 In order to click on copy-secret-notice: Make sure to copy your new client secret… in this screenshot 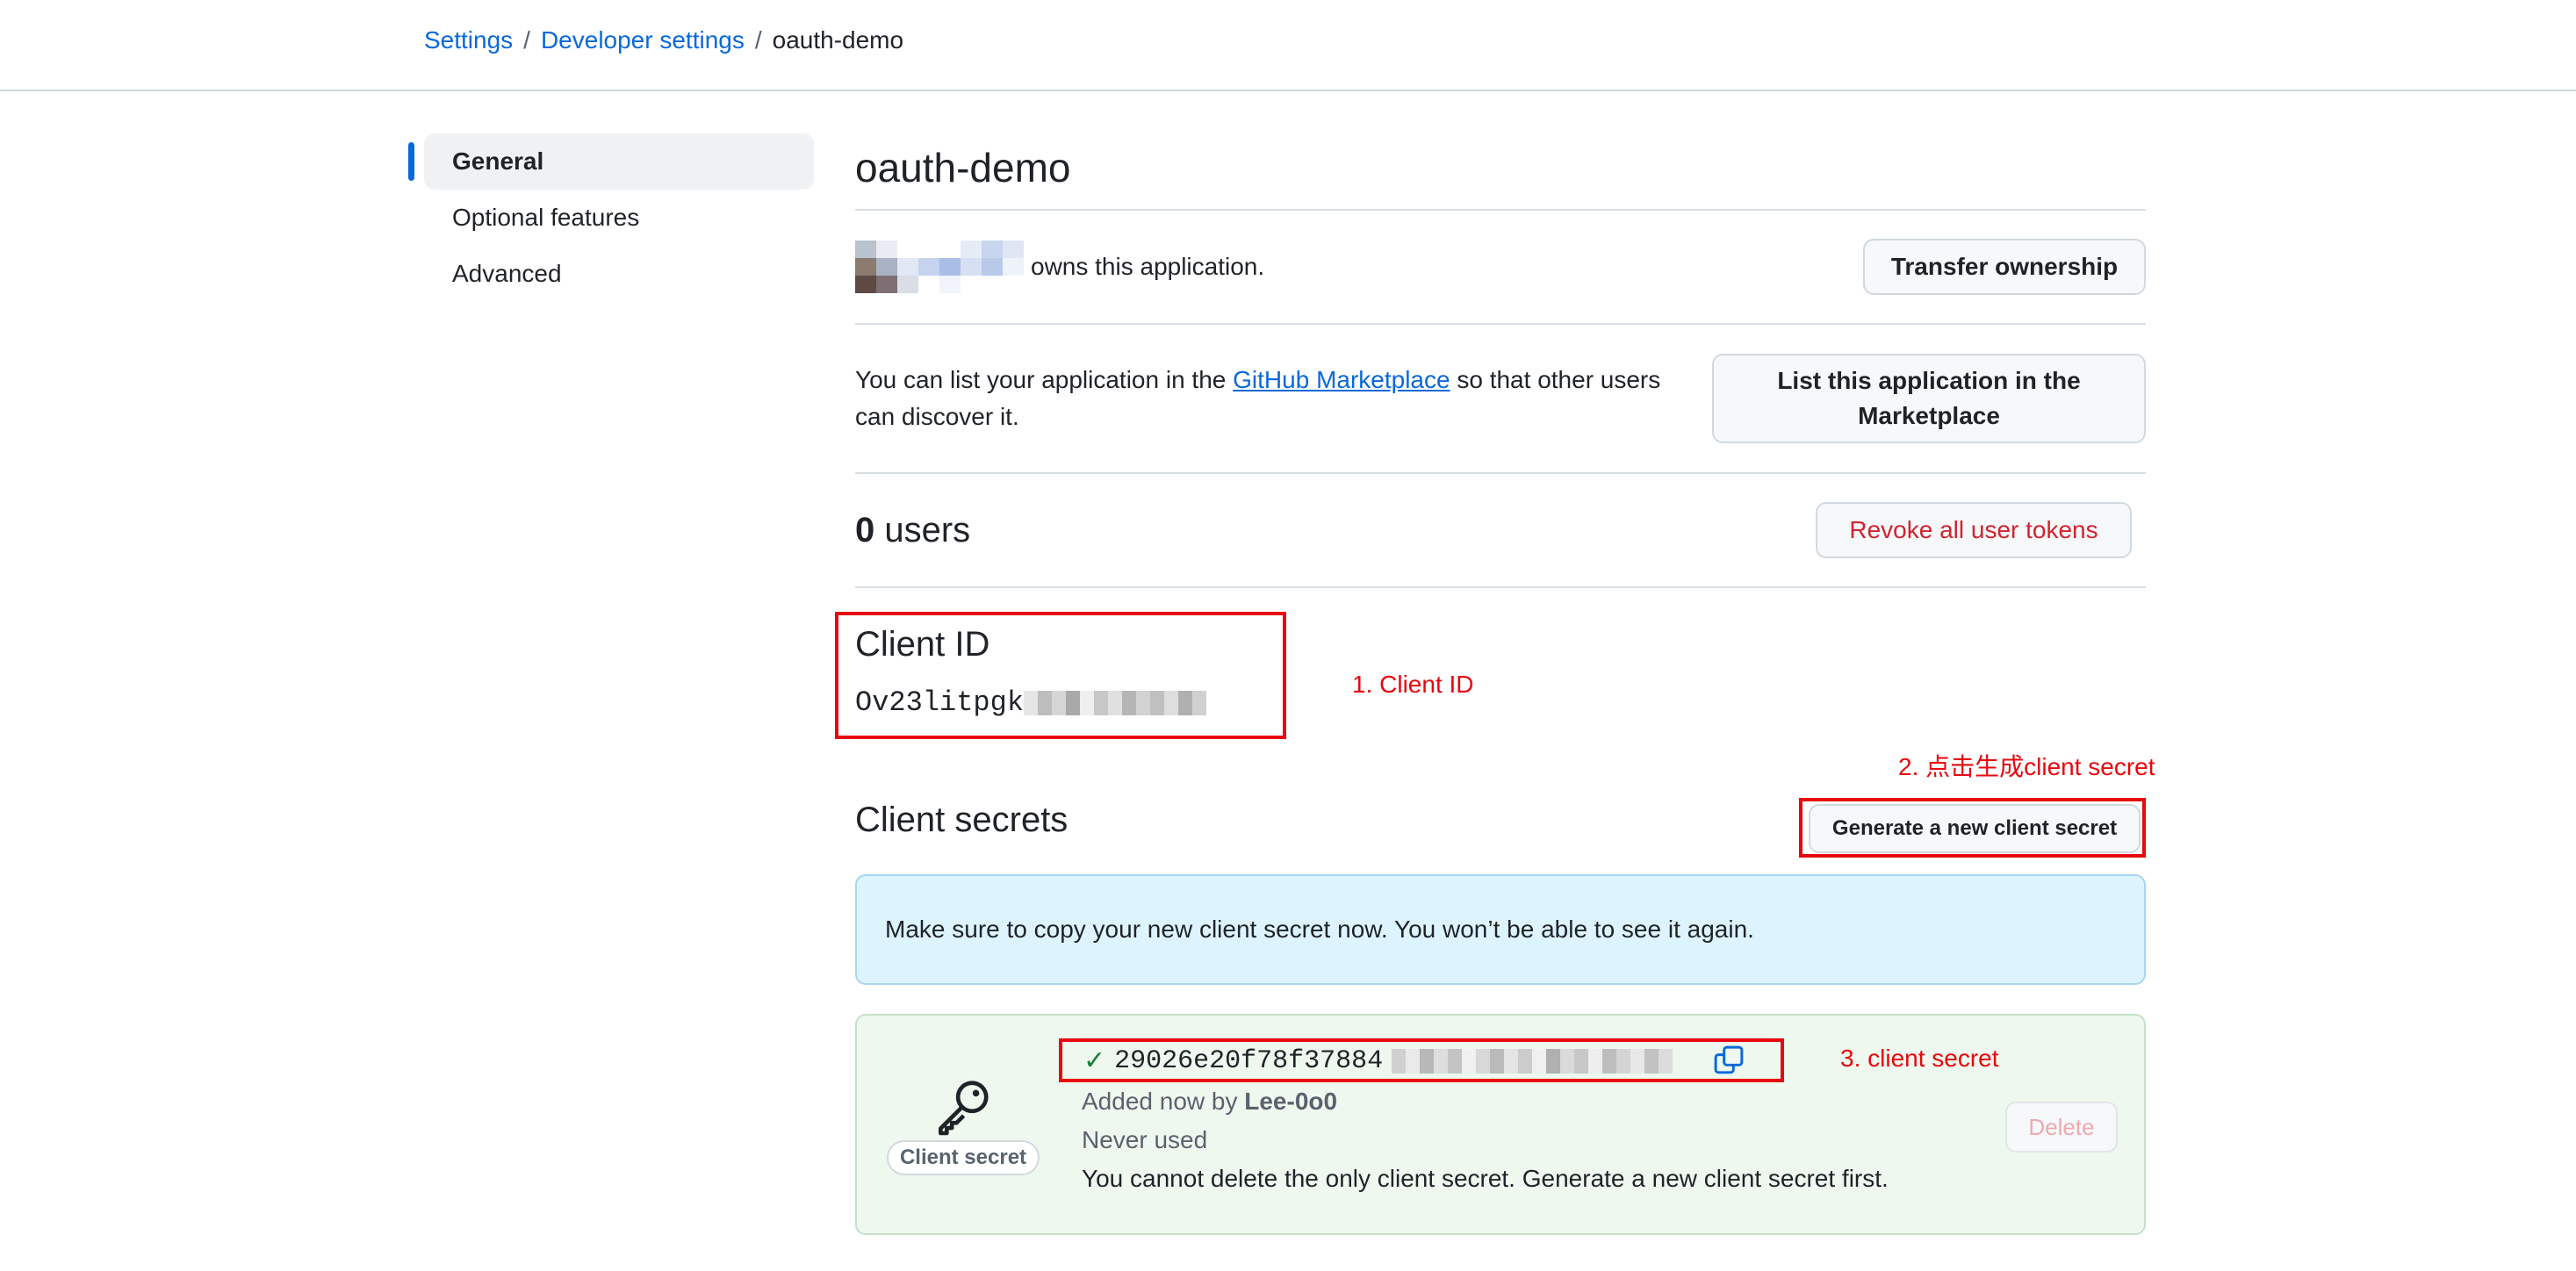, I will do `click(1500, 929)`.